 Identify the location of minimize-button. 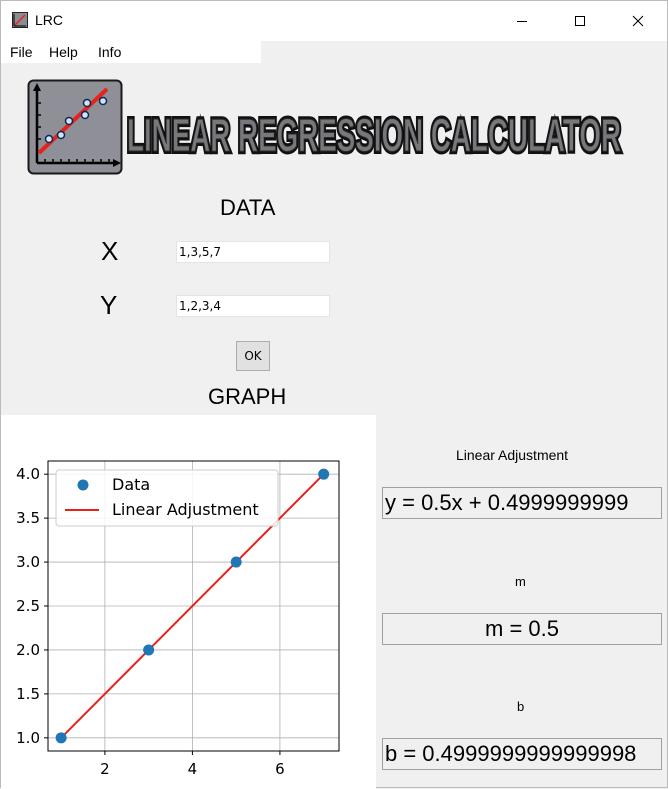
(522, 21).